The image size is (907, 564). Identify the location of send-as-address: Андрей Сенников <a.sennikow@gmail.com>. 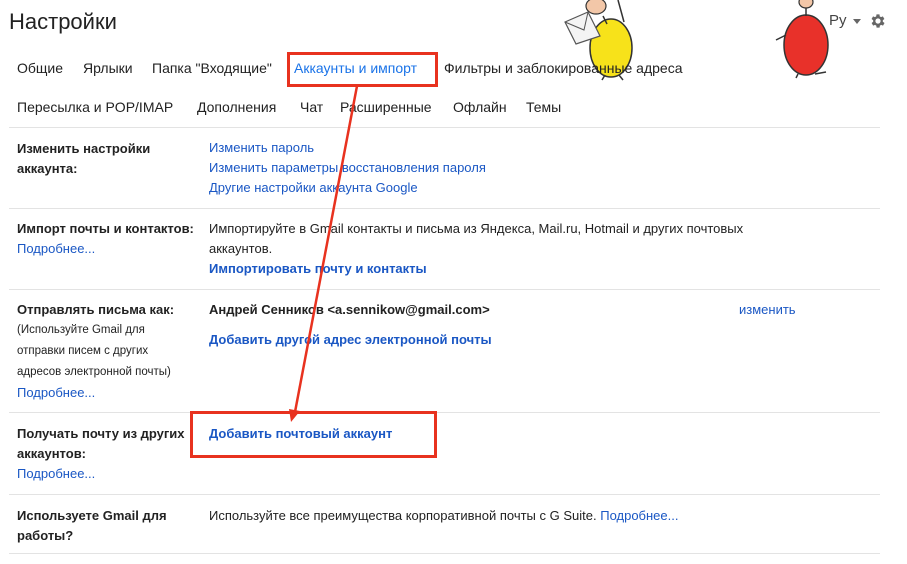
(349, 309).